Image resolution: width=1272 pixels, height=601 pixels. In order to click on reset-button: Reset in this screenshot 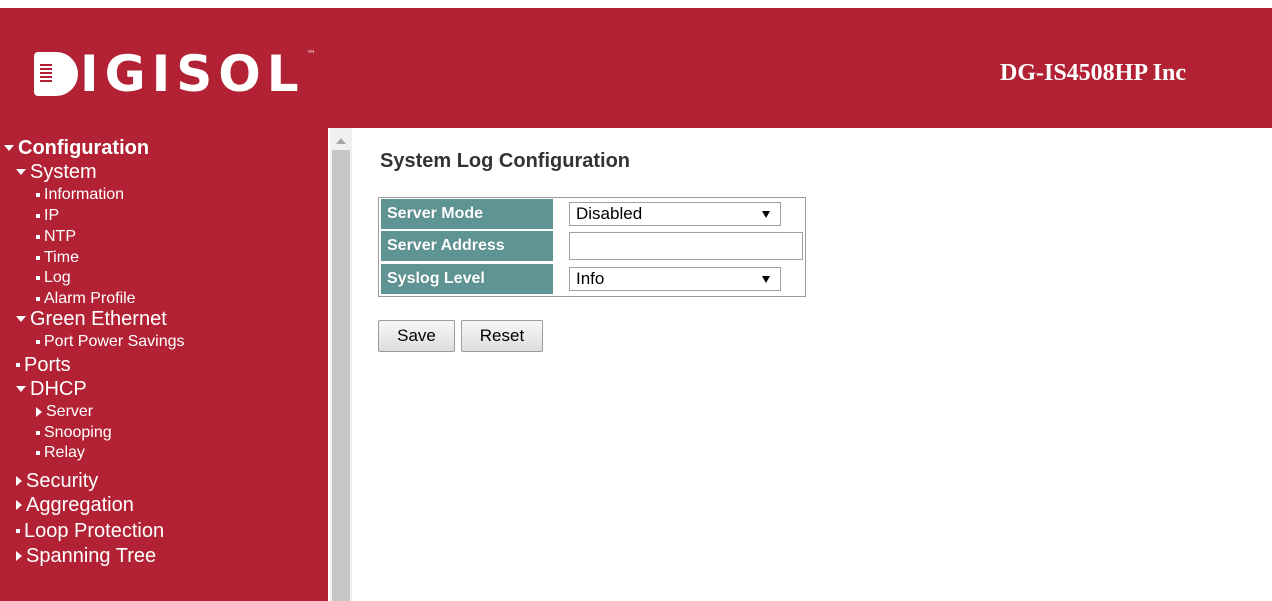, I will do `click(502, 336)`.